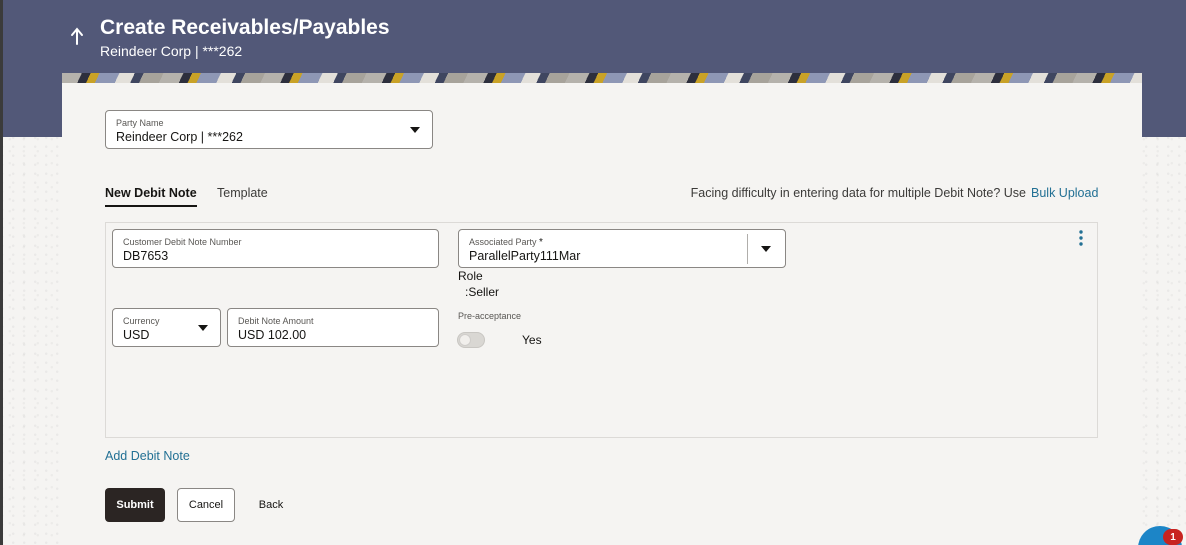 The height and width of the screenshot is (545, 1186). I want to click on role-value: :Seller, so click(482, 292).